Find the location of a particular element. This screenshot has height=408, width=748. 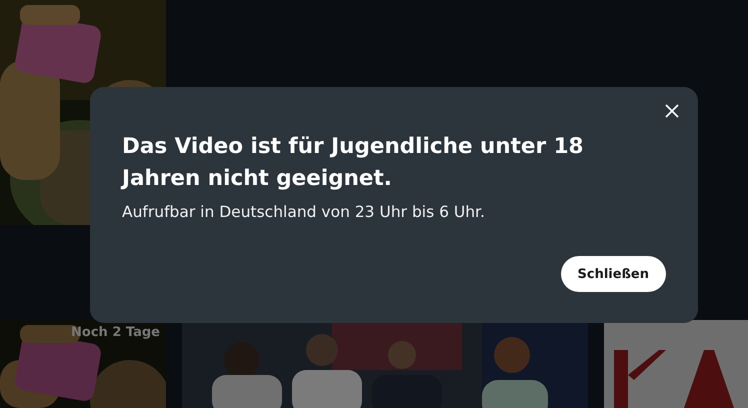

dialog-title: Das Video ist für Jugendliche unter 18 Jahren nicht geeignet. is located at coordinates (353, 163).